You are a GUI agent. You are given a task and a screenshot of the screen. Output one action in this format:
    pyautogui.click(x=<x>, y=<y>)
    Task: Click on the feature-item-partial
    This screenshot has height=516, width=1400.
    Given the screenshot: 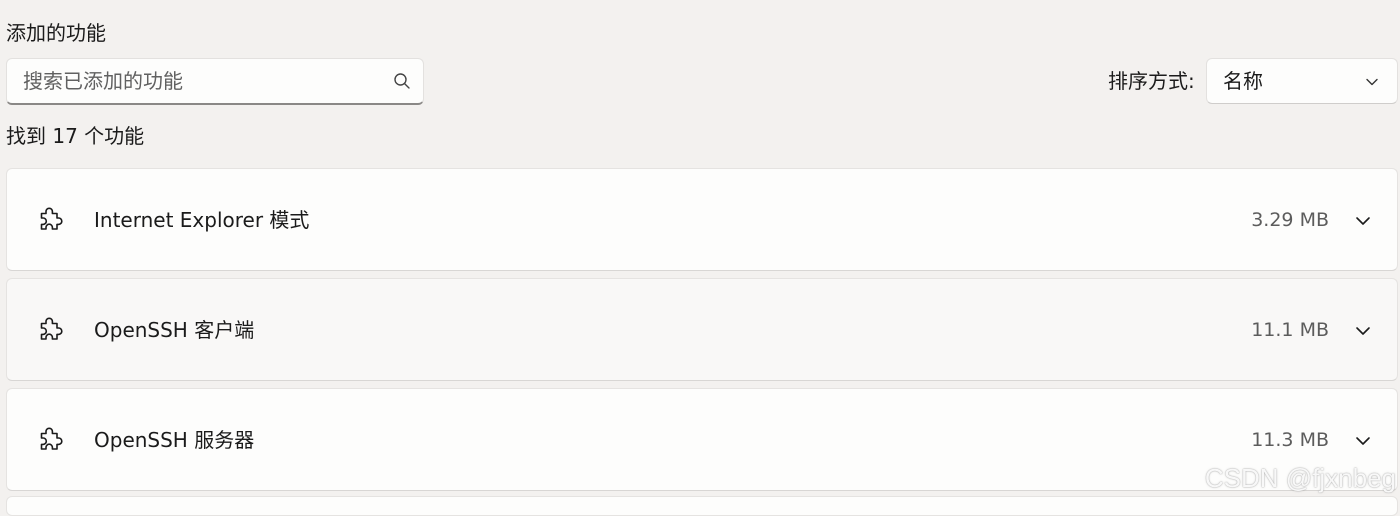 What is the action you would take?
    pyautogui.click(x=702, y=506)
    